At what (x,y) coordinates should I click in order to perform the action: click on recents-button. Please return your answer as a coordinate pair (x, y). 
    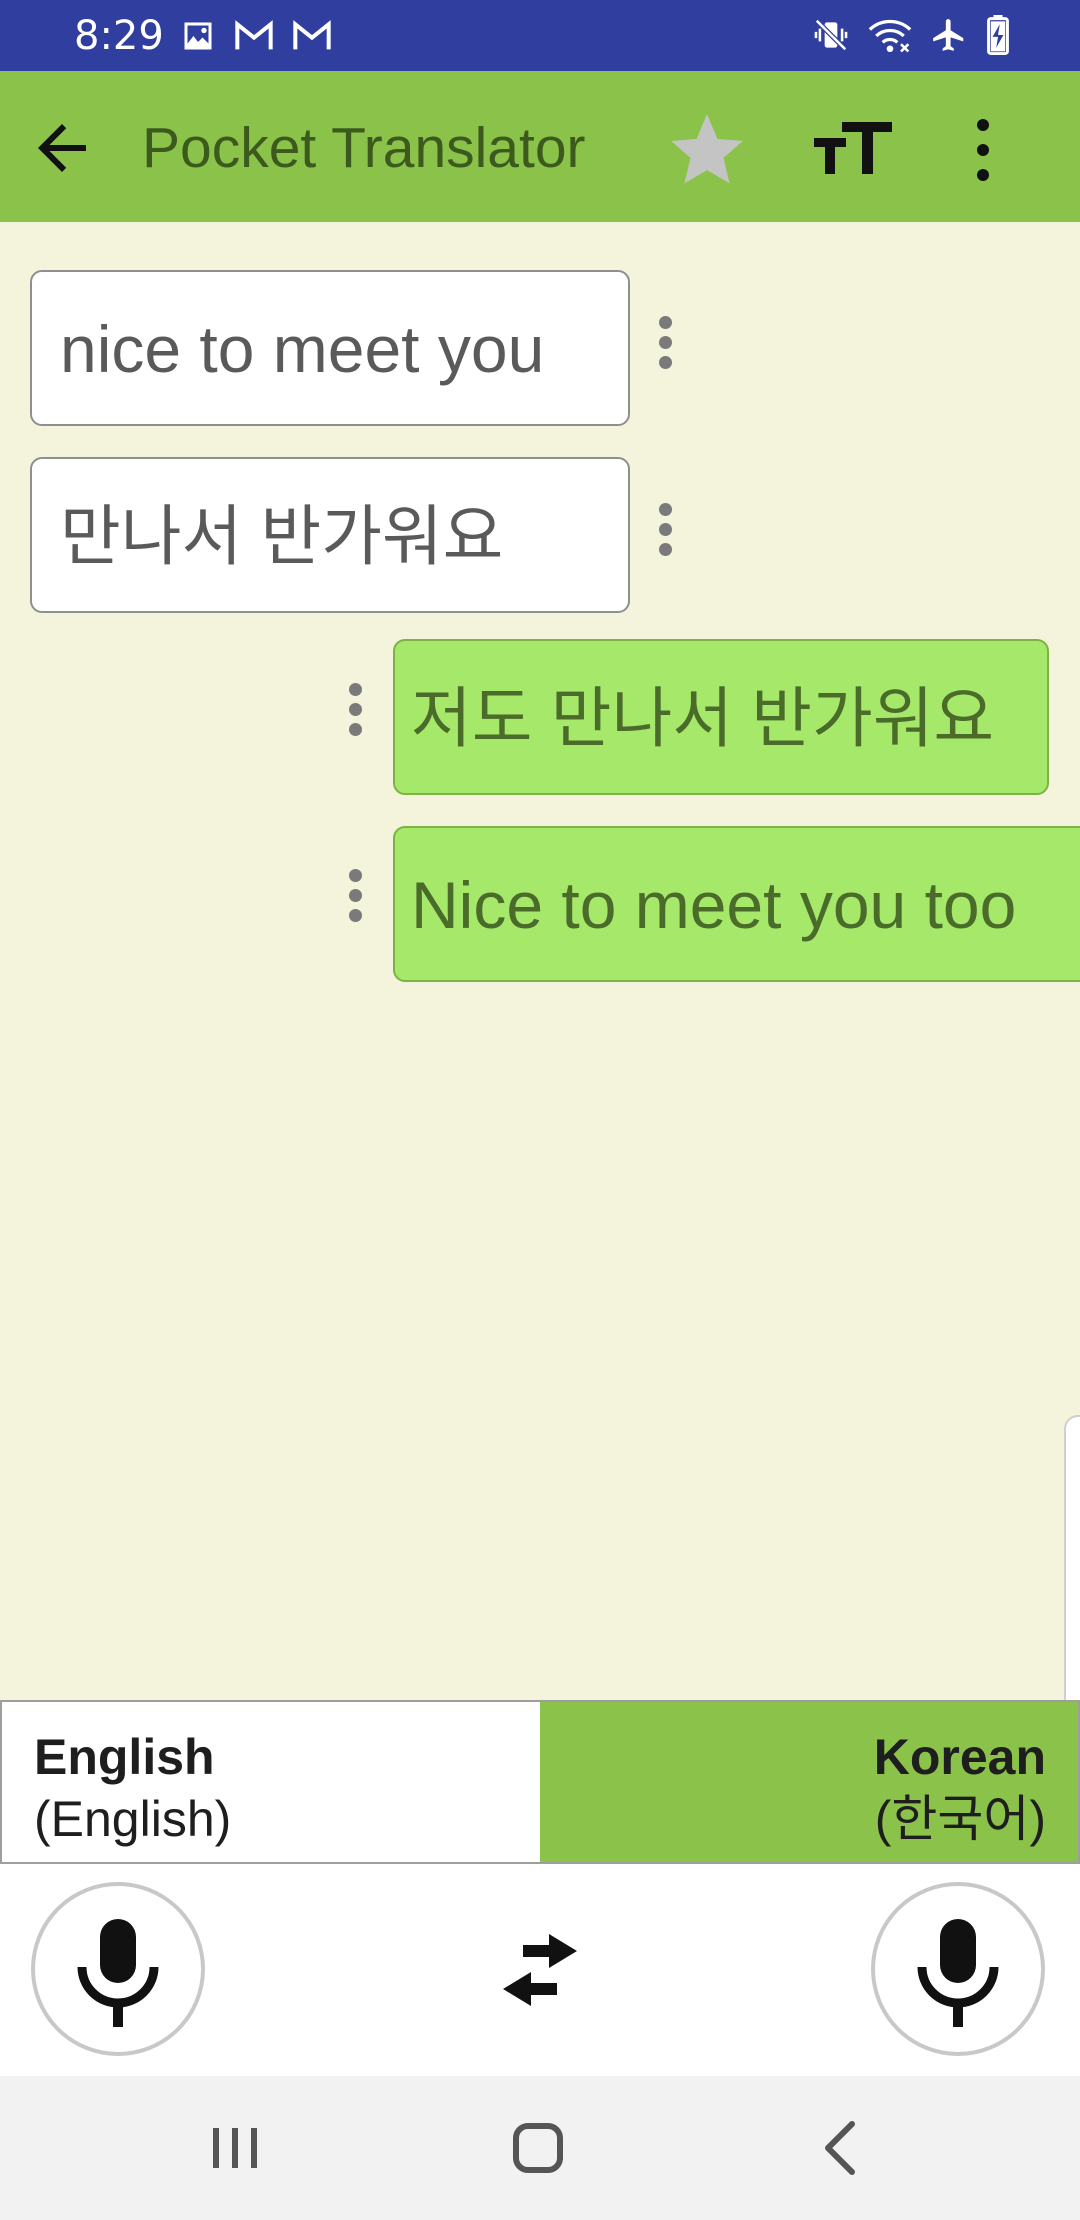
    Looking at the image, I should click on (235, 2148).